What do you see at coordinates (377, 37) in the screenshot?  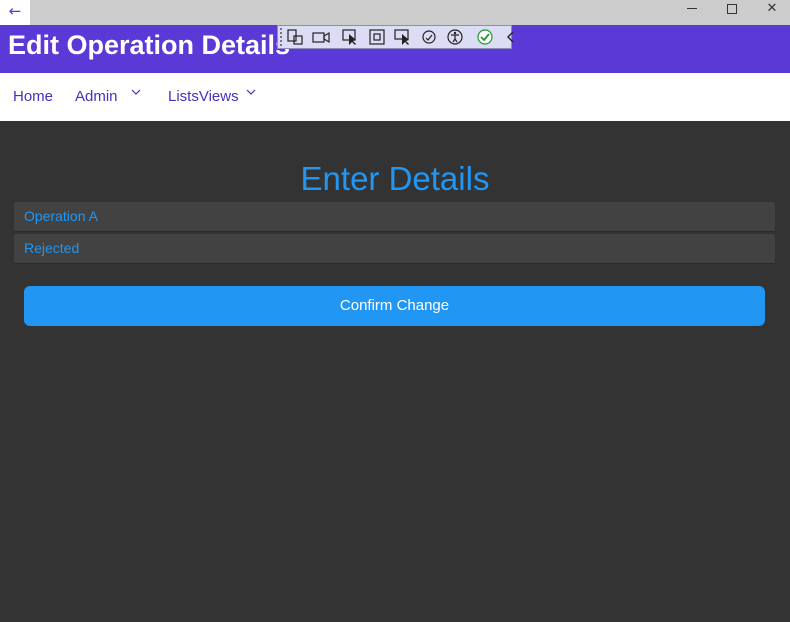 I see `layout-adorner-icon` at bounding box center [377, 37].